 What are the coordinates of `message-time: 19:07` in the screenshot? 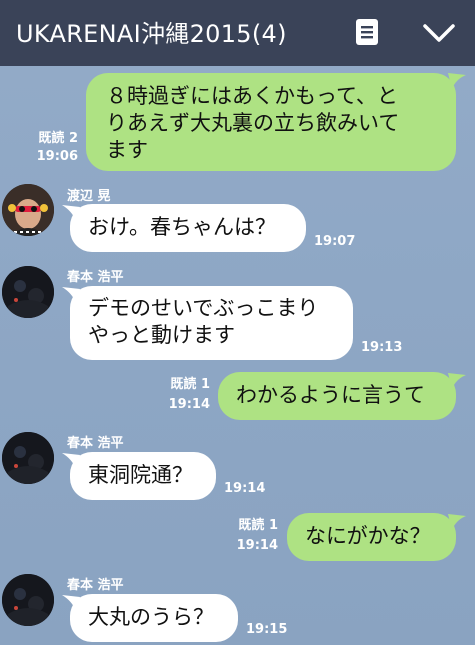 It's located at (335, 241).